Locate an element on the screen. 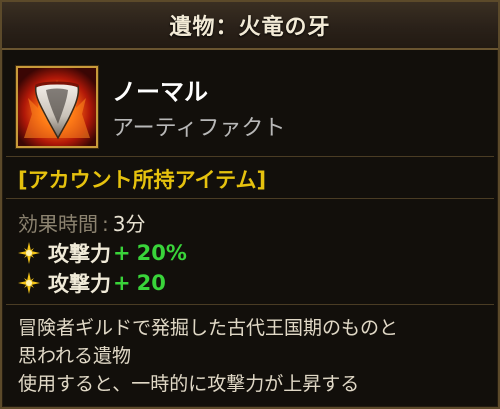  account-bound-label: [アカウント所持アイテム] is located at coordinates (142, 180).